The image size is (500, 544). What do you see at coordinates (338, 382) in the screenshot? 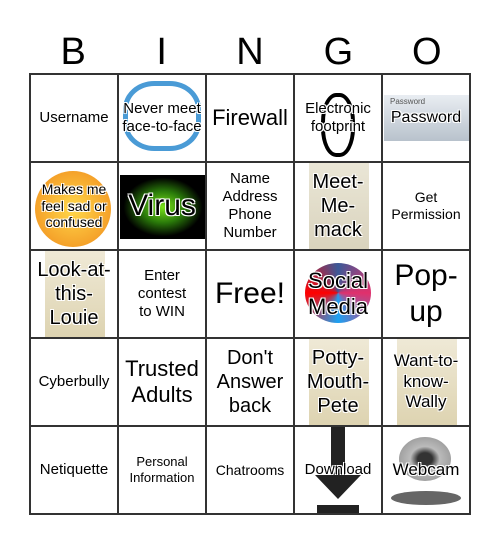
I see `cell-potty-mouth-pete: Potty-Mouth-Pete` at bounding box center [338, 382].